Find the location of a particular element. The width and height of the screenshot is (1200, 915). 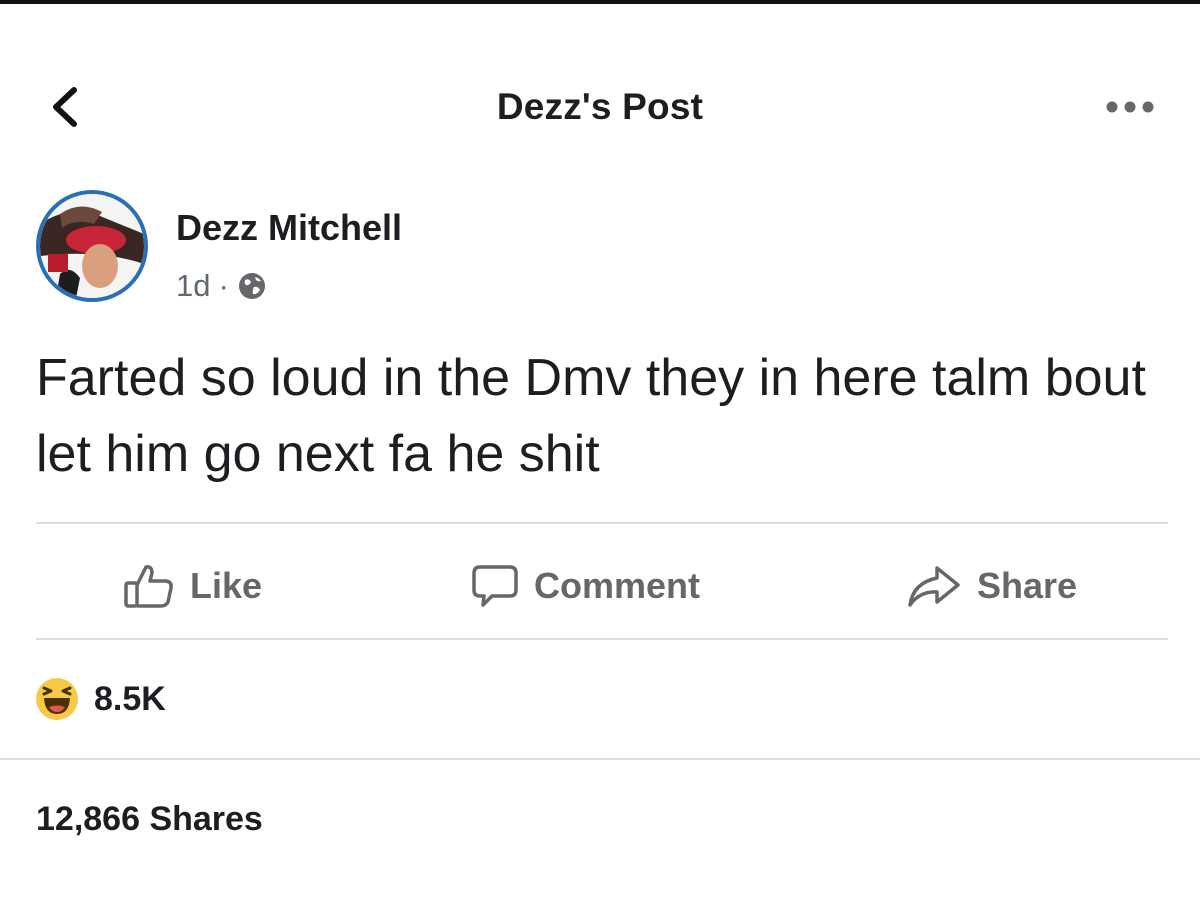

reaction-summary: 8.5K is located at coordinates (100, 699).